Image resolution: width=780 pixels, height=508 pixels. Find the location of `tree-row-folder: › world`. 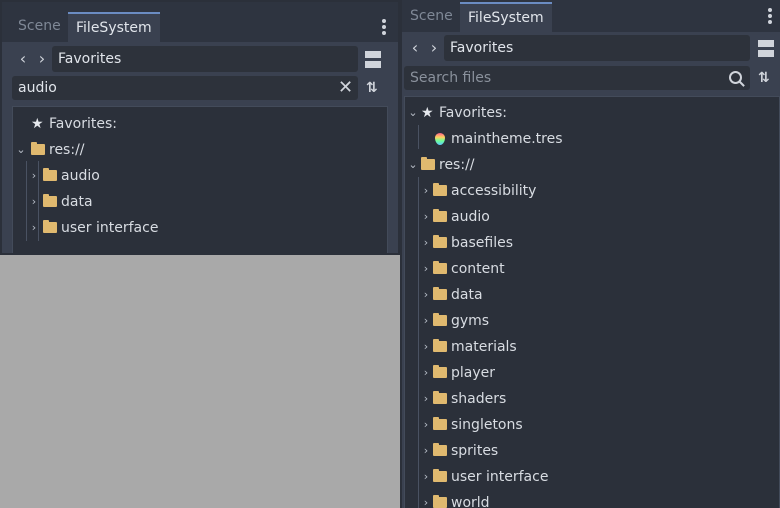

tree-row-folder: › world is located at coordinates (592, 499).